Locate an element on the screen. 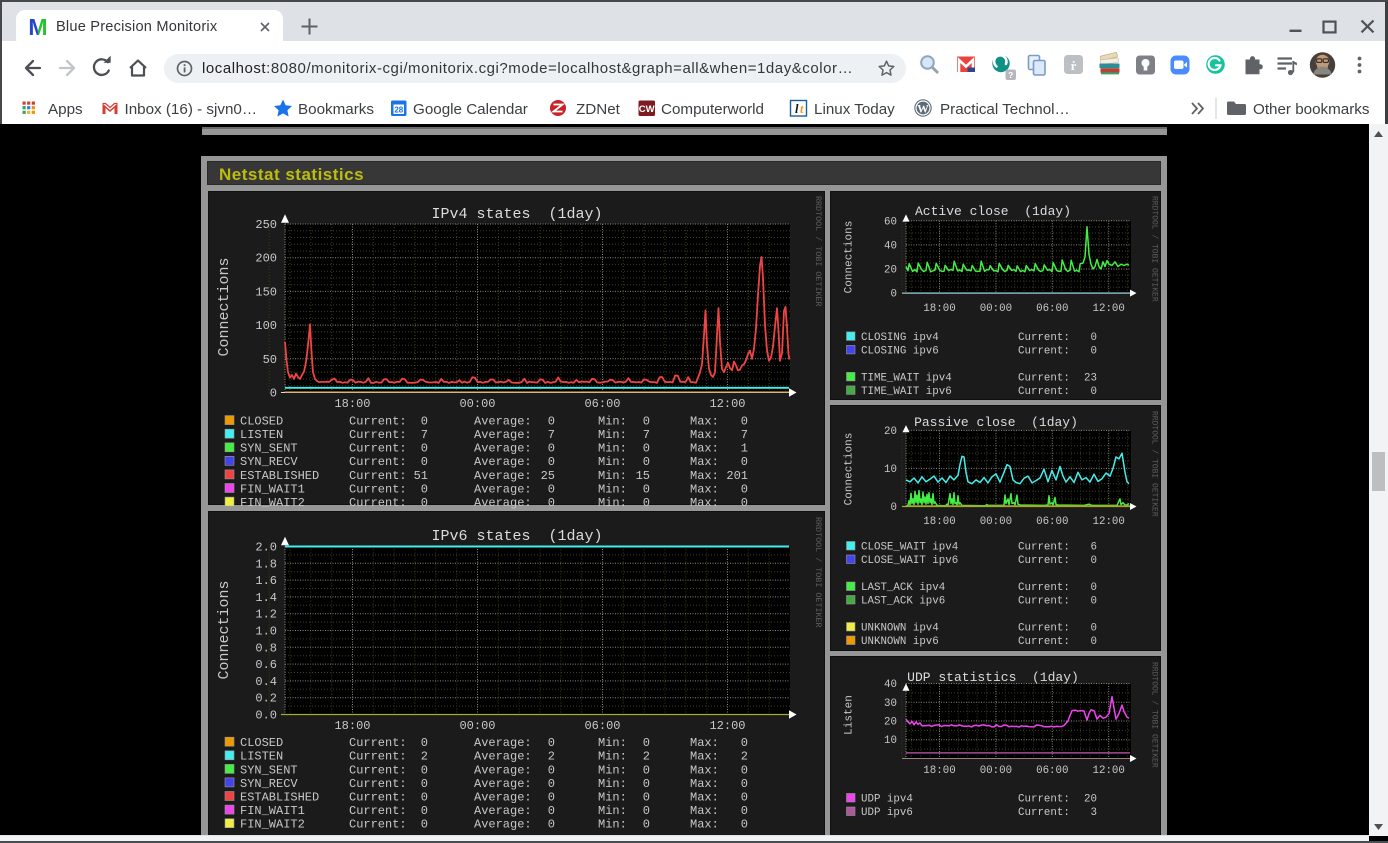  svg-text: CW is located at coordinates (647, 109).